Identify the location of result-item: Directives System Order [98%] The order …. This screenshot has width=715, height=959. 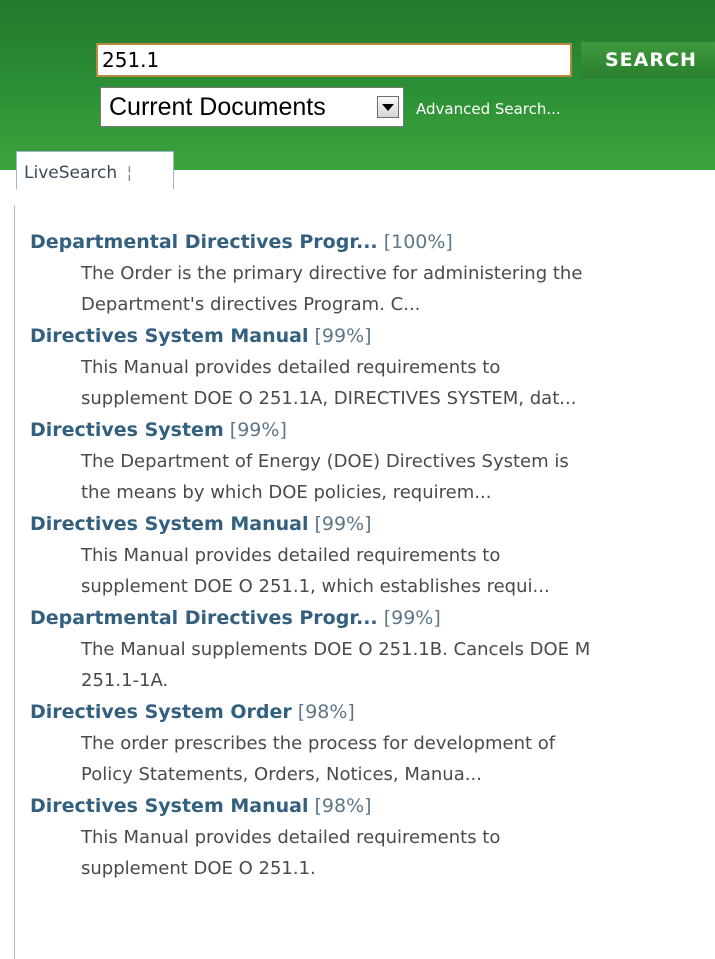
(372, 743).